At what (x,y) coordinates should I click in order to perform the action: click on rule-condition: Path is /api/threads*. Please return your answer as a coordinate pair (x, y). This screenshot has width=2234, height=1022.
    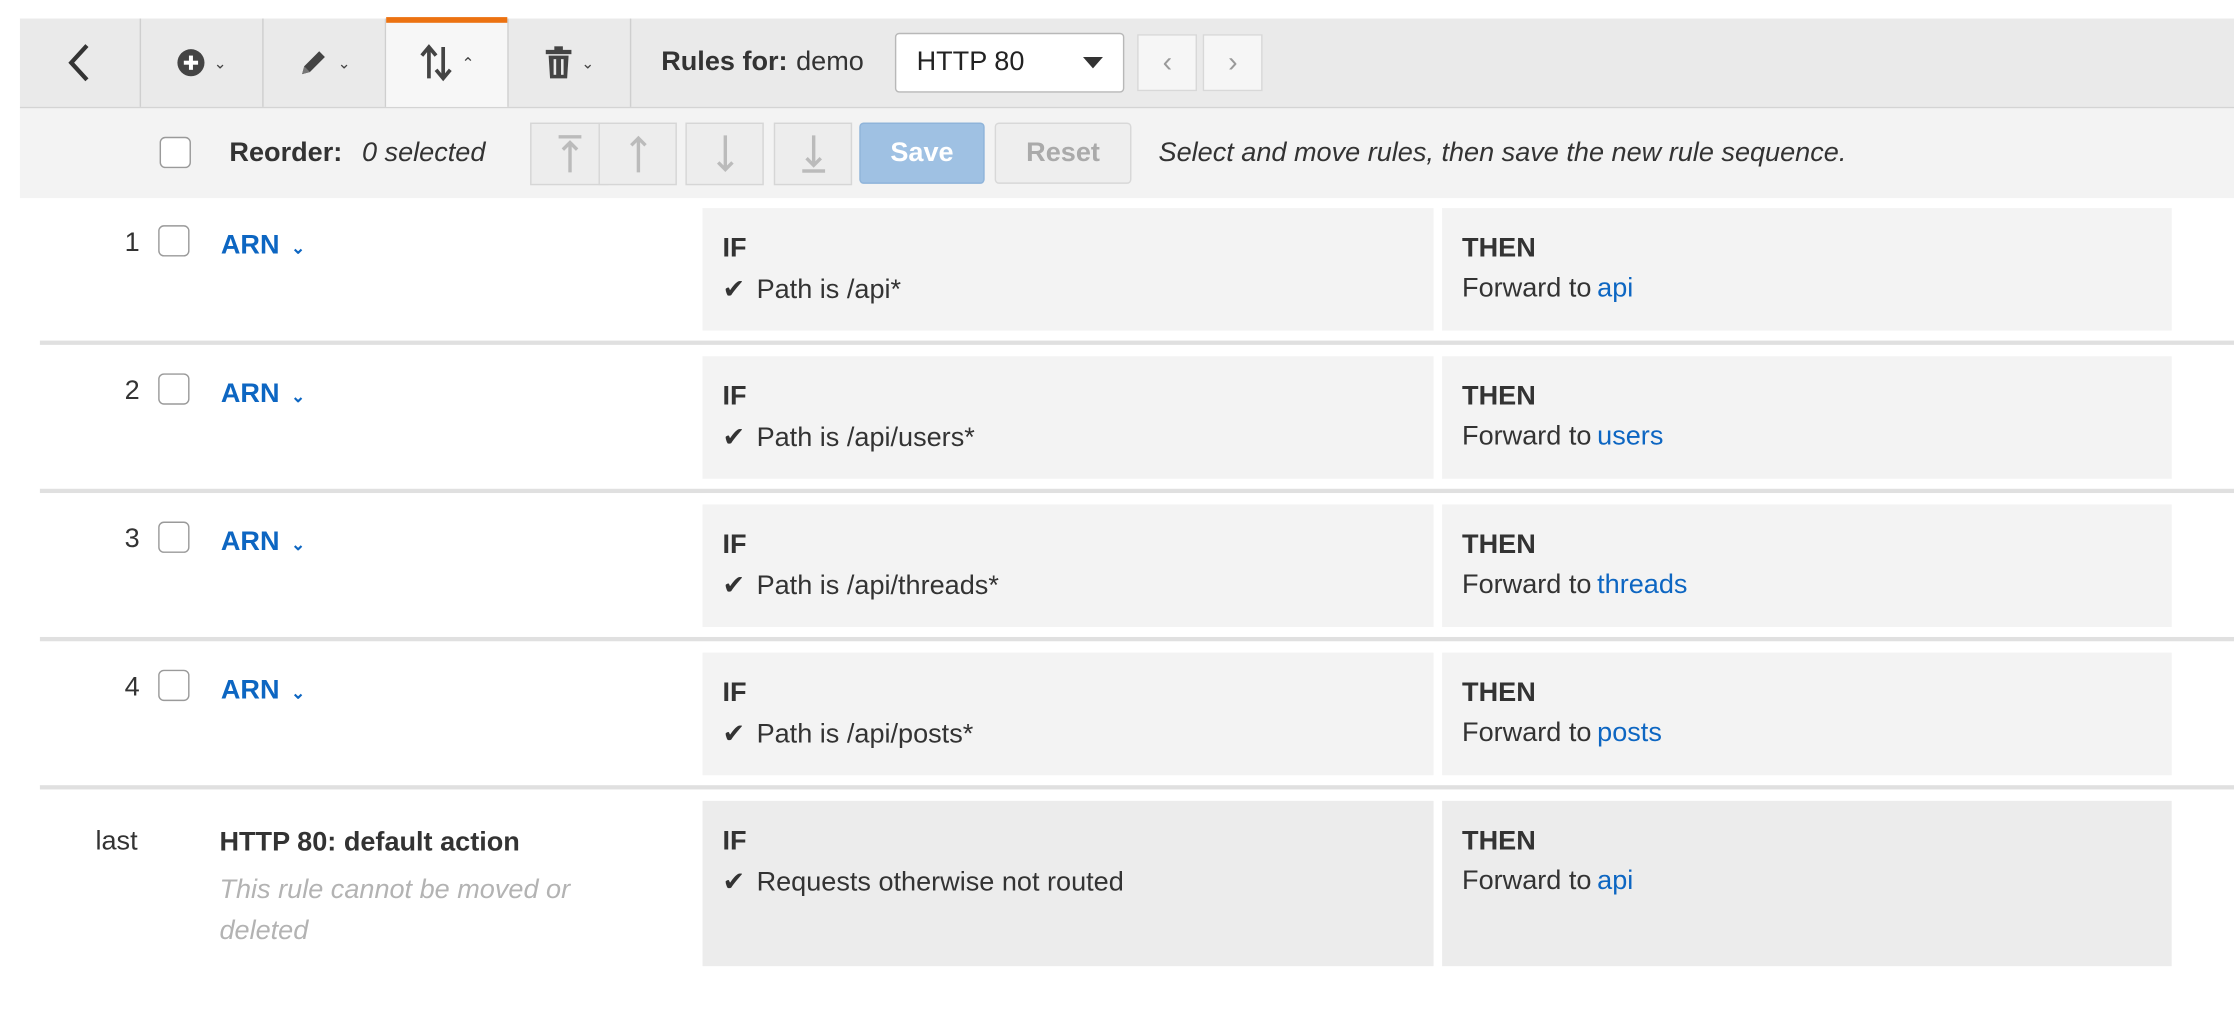
    Looking at the image, I should click on (877, 585).